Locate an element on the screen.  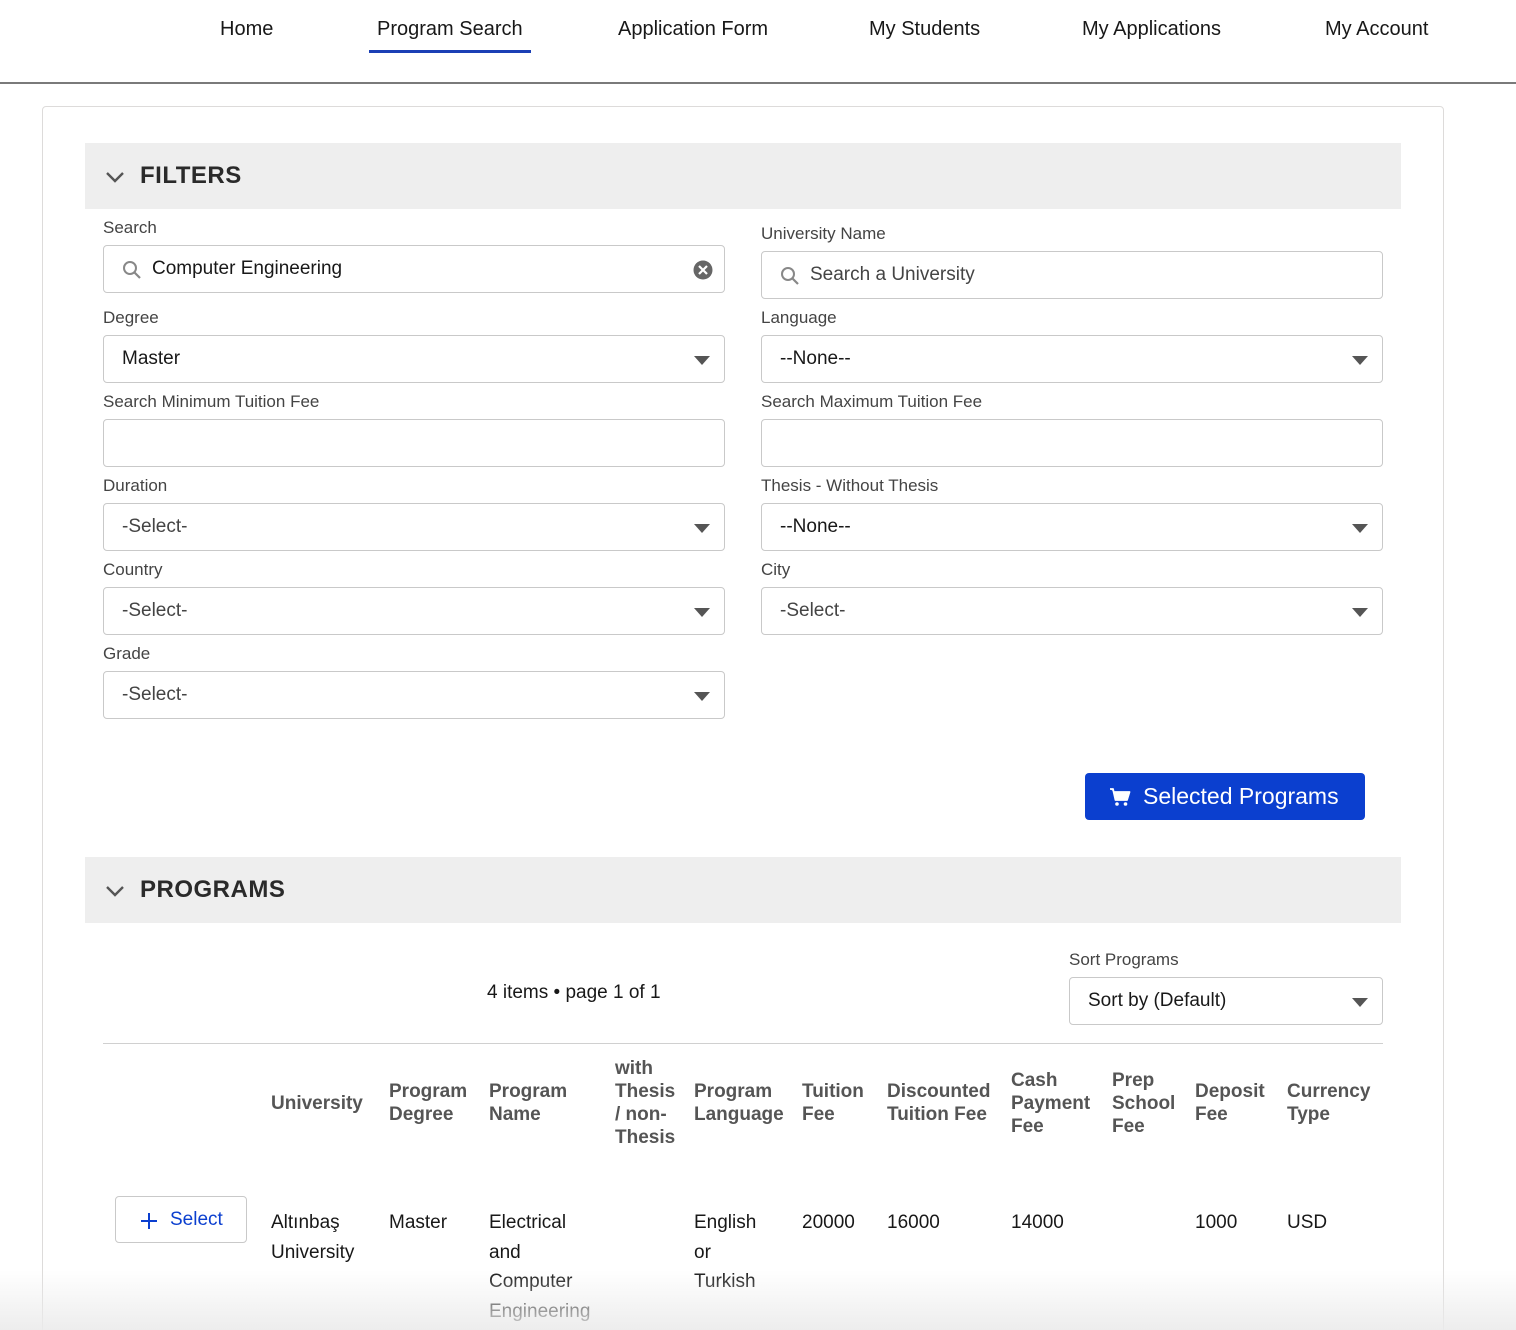
thesis-value: --None-- is located at coordinates (815, 526).